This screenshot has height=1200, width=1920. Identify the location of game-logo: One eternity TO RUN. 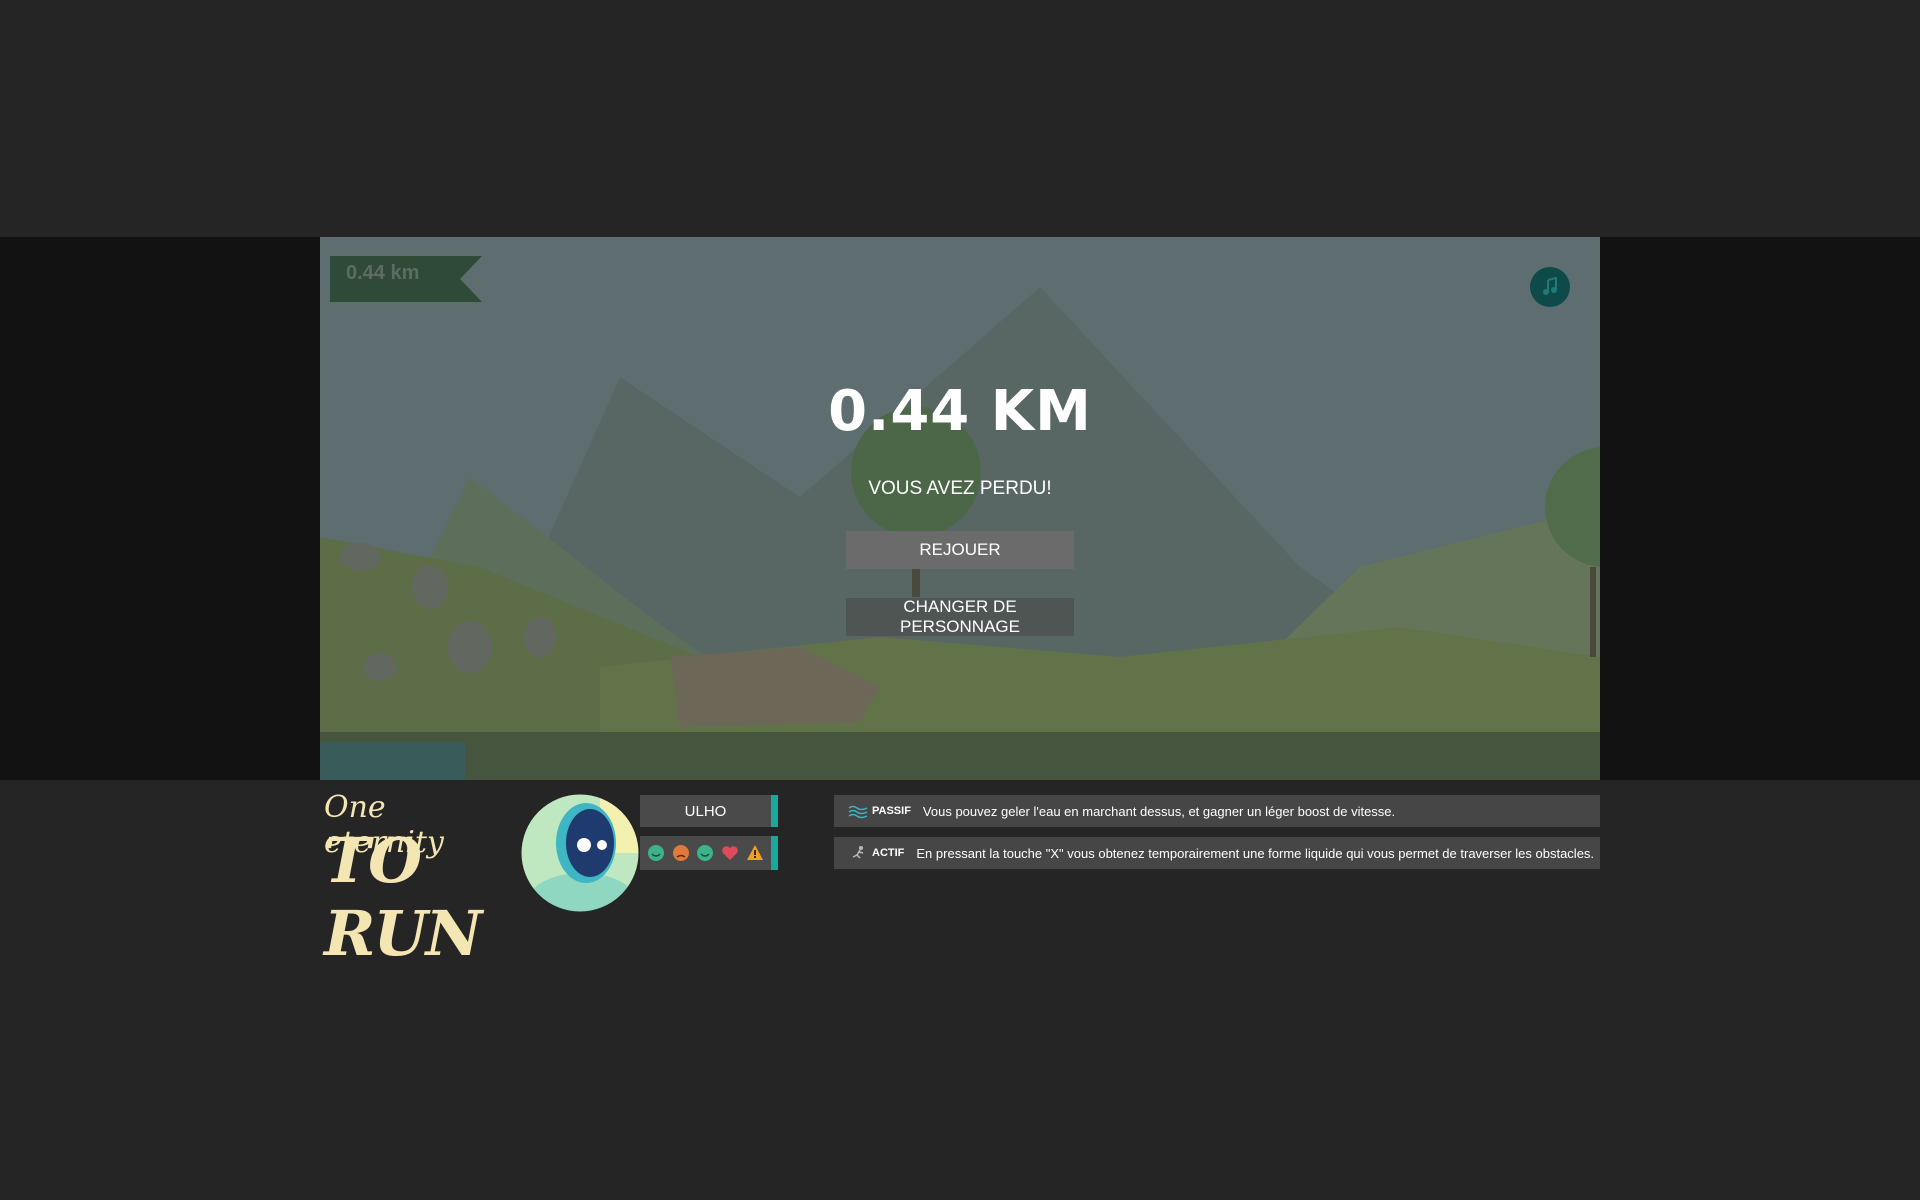
(407, 880).